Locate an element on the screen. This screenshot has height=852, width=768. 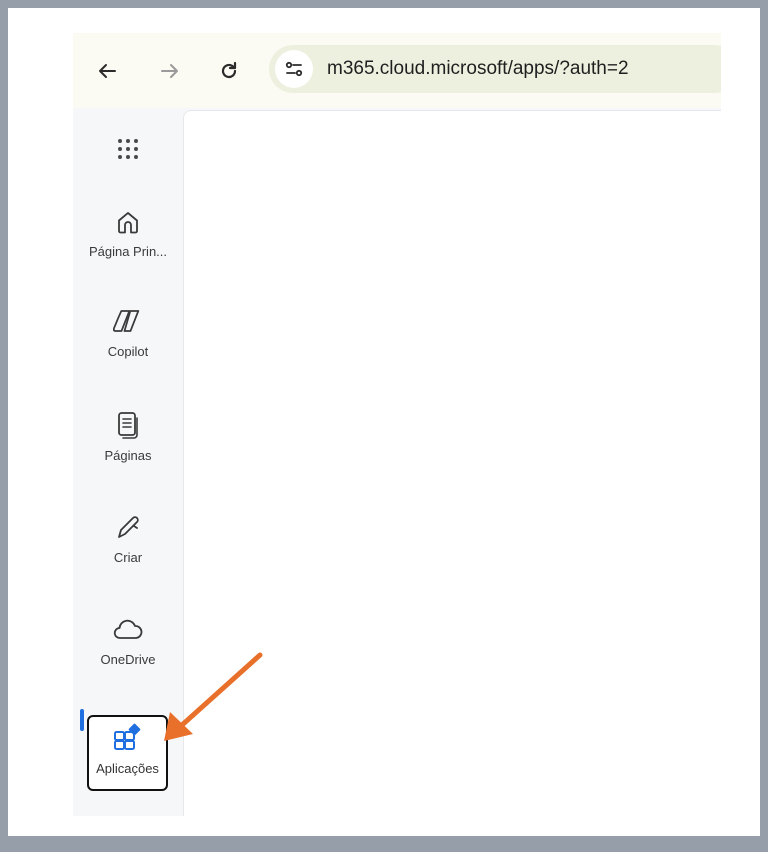
back-button is located at coordinates (107, 71).